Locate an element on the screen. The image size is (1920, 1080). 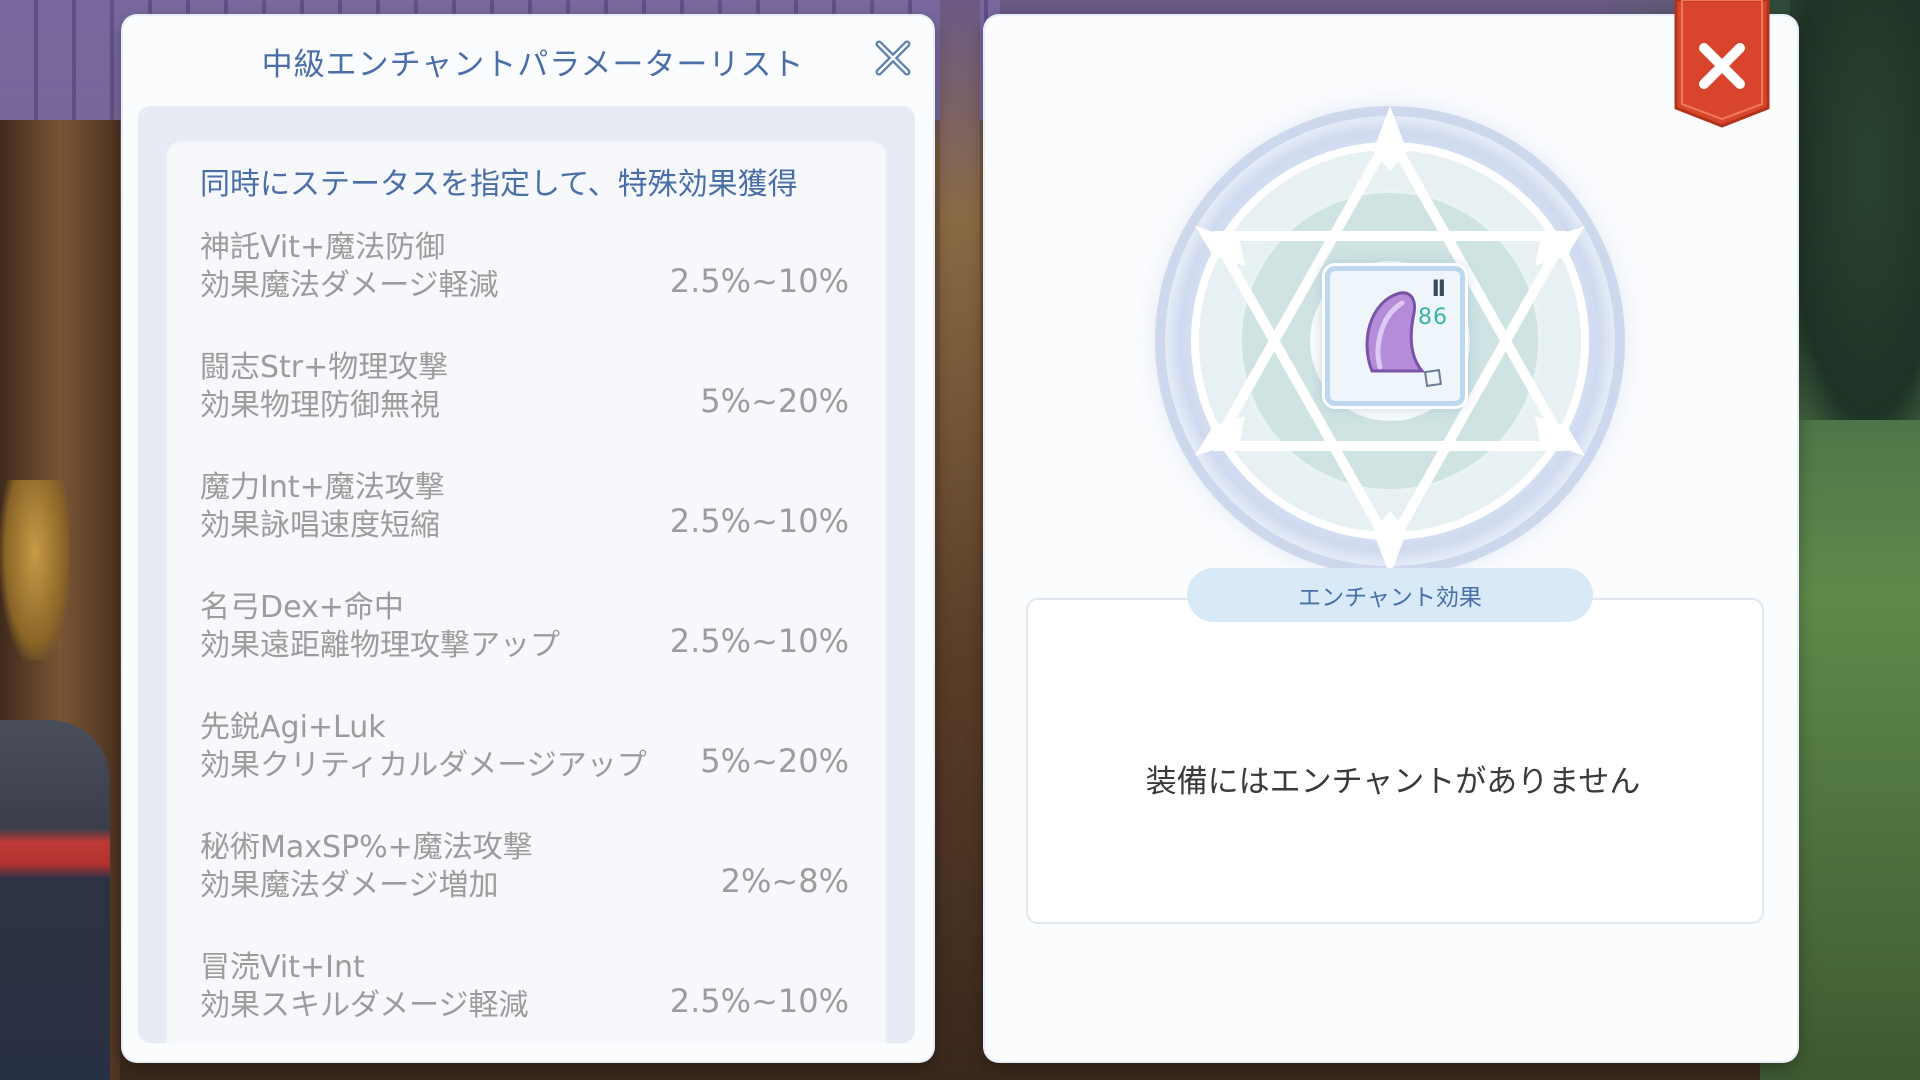
list-item: 先鋭Agi+Luk 効果クリティカルダメージアップ 5%~20% is located at coordinates (524, 762).